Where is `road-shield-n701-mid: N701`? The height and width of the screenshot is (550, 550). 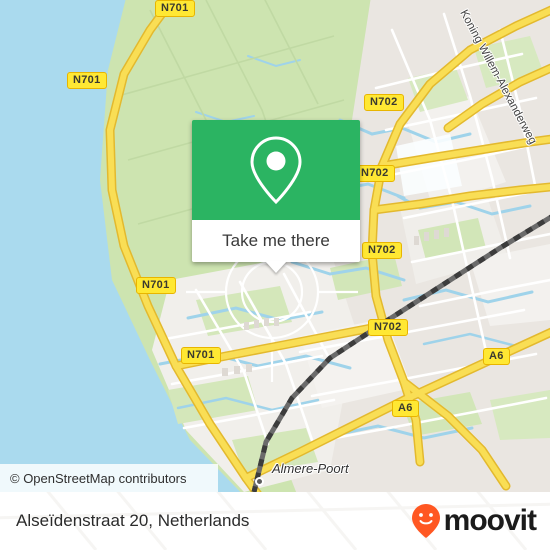
road-shield-n701-mid: N701 is located at coordinates (156, 285).